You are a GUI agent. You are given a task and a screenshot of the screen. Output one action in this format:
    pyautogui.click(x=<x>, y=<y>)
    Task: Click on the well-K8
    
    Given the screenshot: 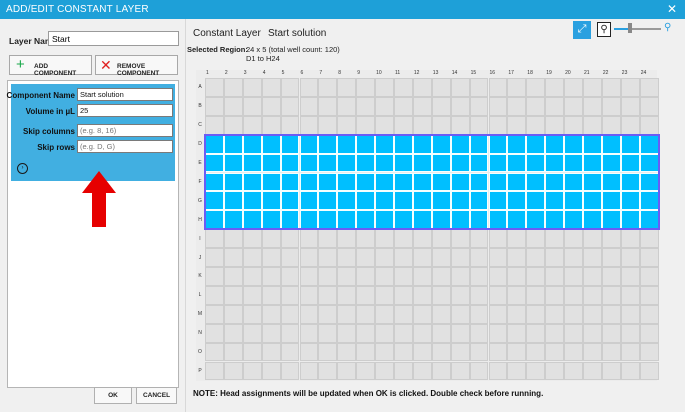 What is the action you would take?
    pyautogui.click(x=347, y=276)
    